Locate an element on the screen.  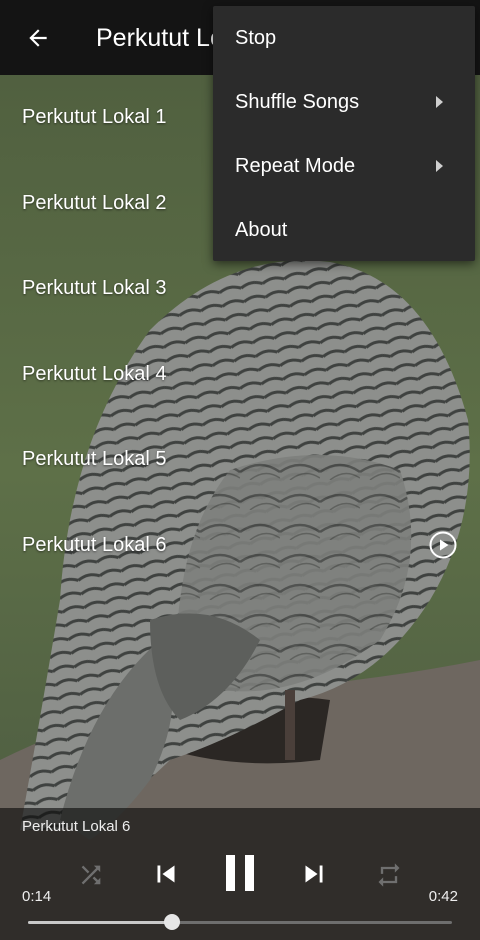
shuffle-icon is located at coordinates (91, 875).